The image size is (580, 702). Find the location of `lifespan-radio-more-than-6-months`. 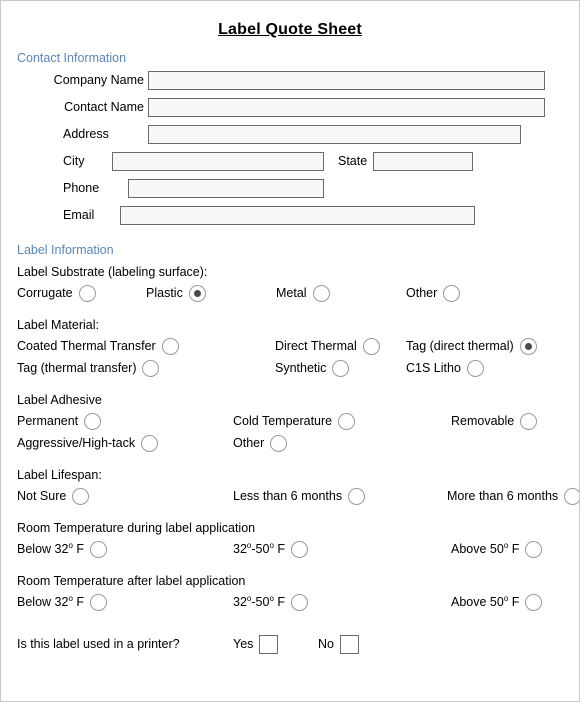

lifespan-radio-more-than-6-months is located at coordinates (571, 496).